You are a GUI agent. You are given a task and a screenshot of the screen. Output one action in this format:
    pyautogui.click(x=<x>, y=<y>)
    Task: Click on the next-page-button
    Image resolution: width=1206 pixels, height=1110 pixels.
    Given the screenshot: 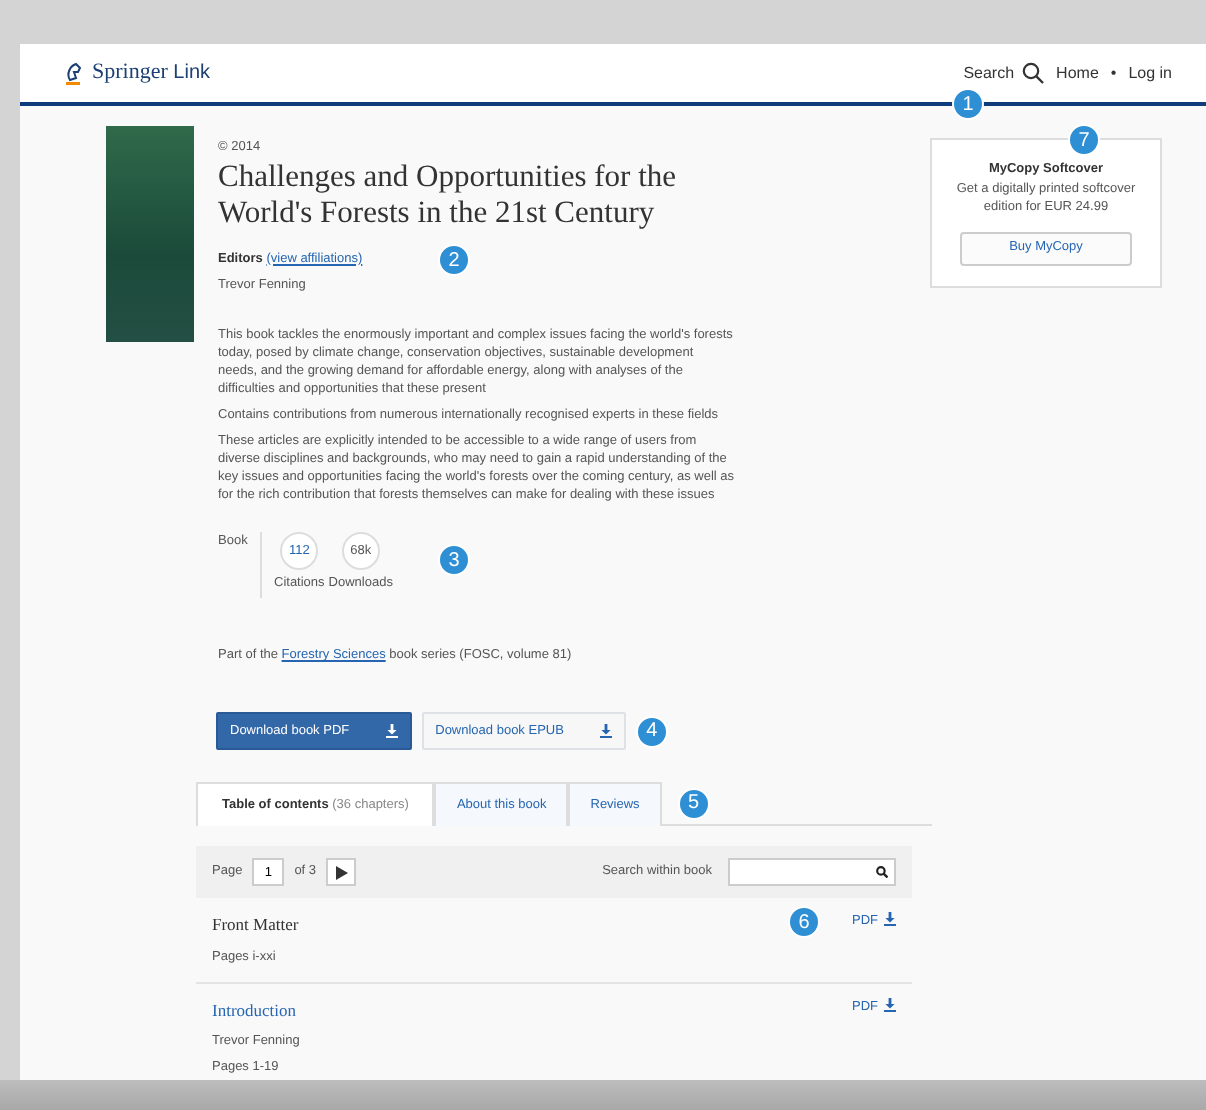 What is the action you would take?
    pyautogui.click(x=341, y=872)
    